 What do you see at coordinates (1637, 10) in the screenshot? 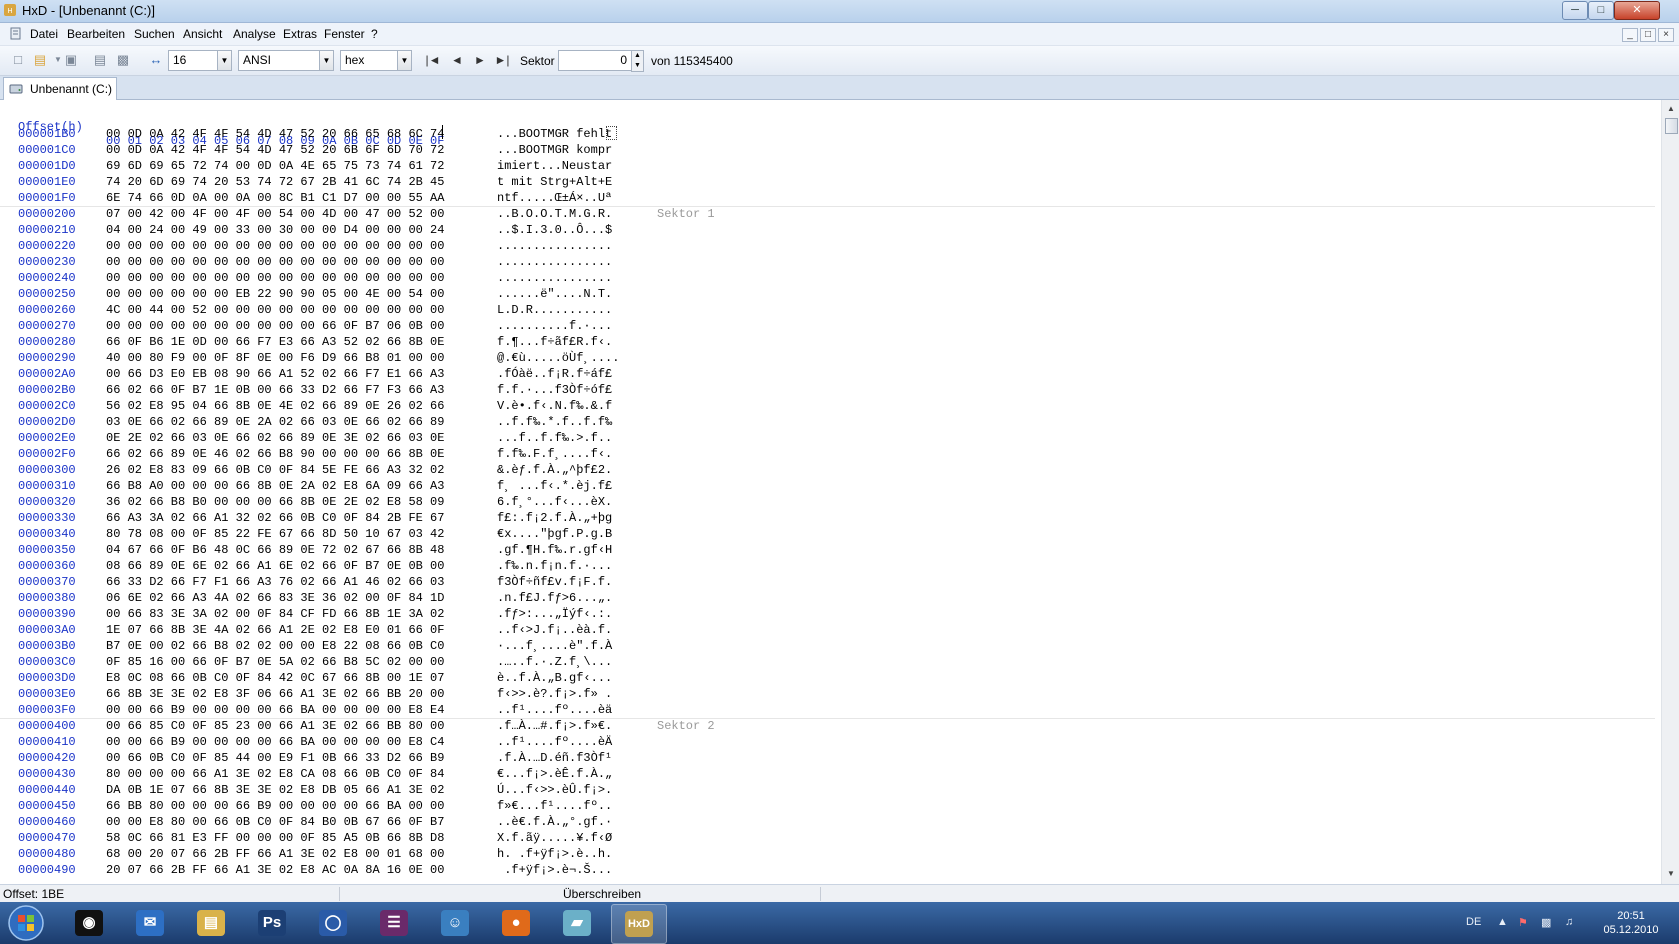
I see `close-button: ✕` at bounding box center [1637, 10].